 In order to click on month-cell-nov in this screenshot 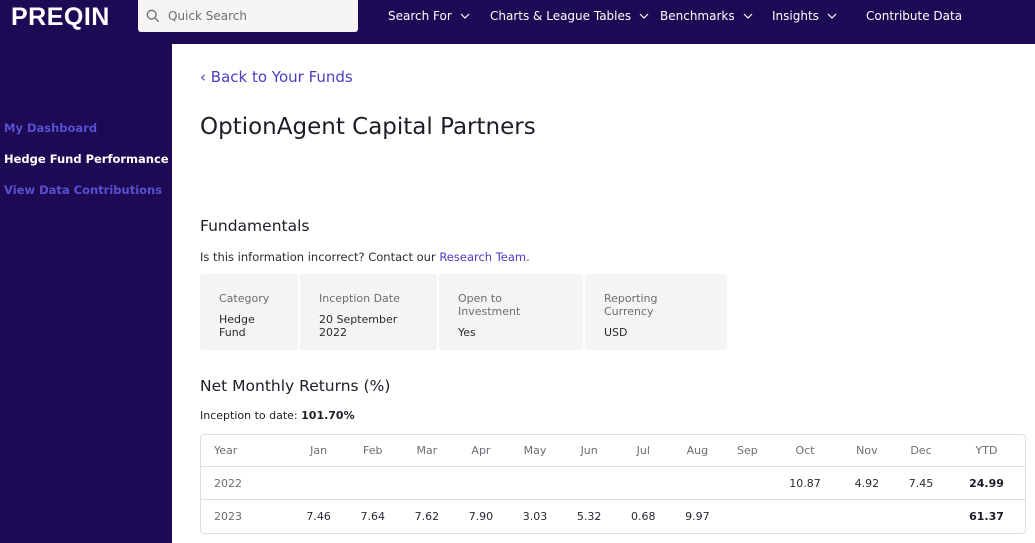, I will do `click(867, 516)`.